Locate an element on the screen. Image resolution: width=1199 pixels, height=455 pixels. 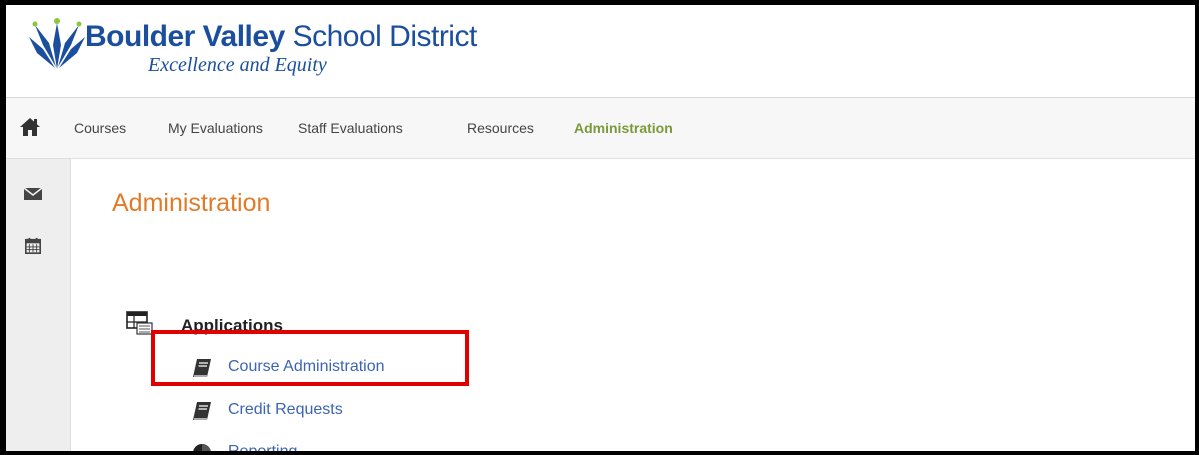
calendar-icon is located at coordinates (33, 246).